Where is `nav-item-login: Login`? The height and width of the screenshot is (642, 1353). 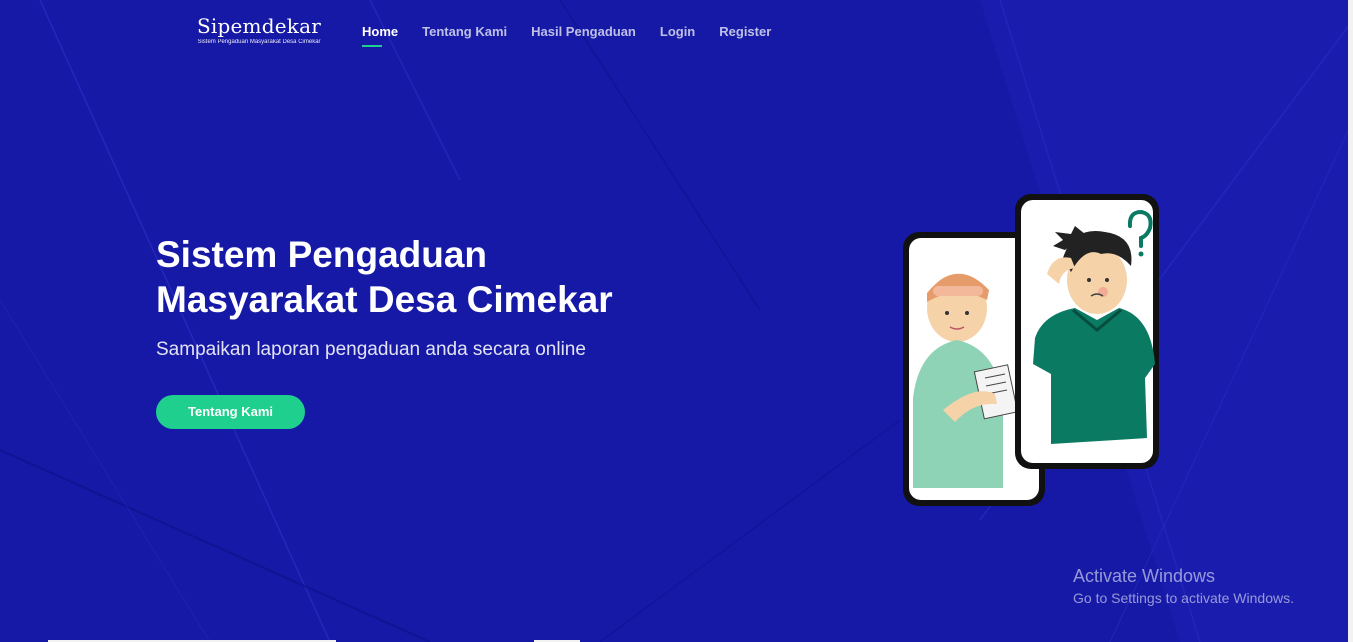
nav-item-login: Login is located at coordinates (677, 32).